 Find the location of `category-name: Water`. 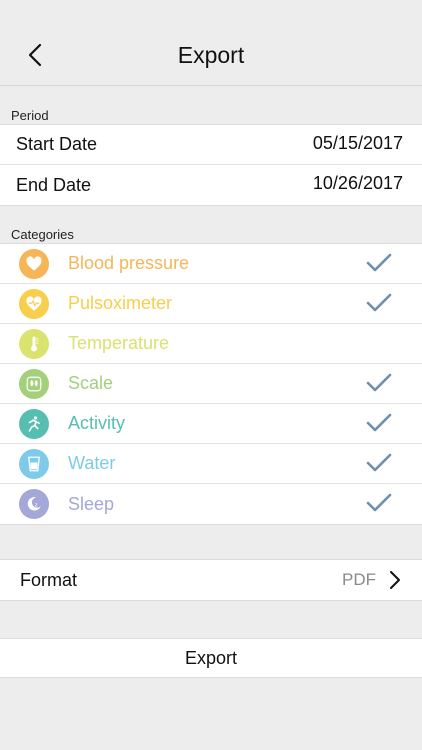

category-name: Water is located at coordinates (92, 463).